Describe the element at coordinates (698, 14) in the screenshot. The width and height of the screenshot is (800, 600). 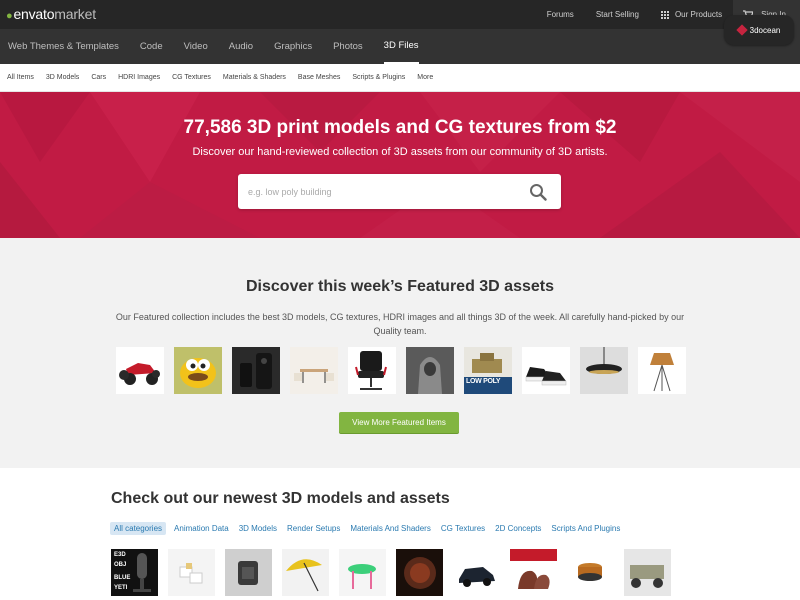
I see `our-products-label: Our Products` at that location.